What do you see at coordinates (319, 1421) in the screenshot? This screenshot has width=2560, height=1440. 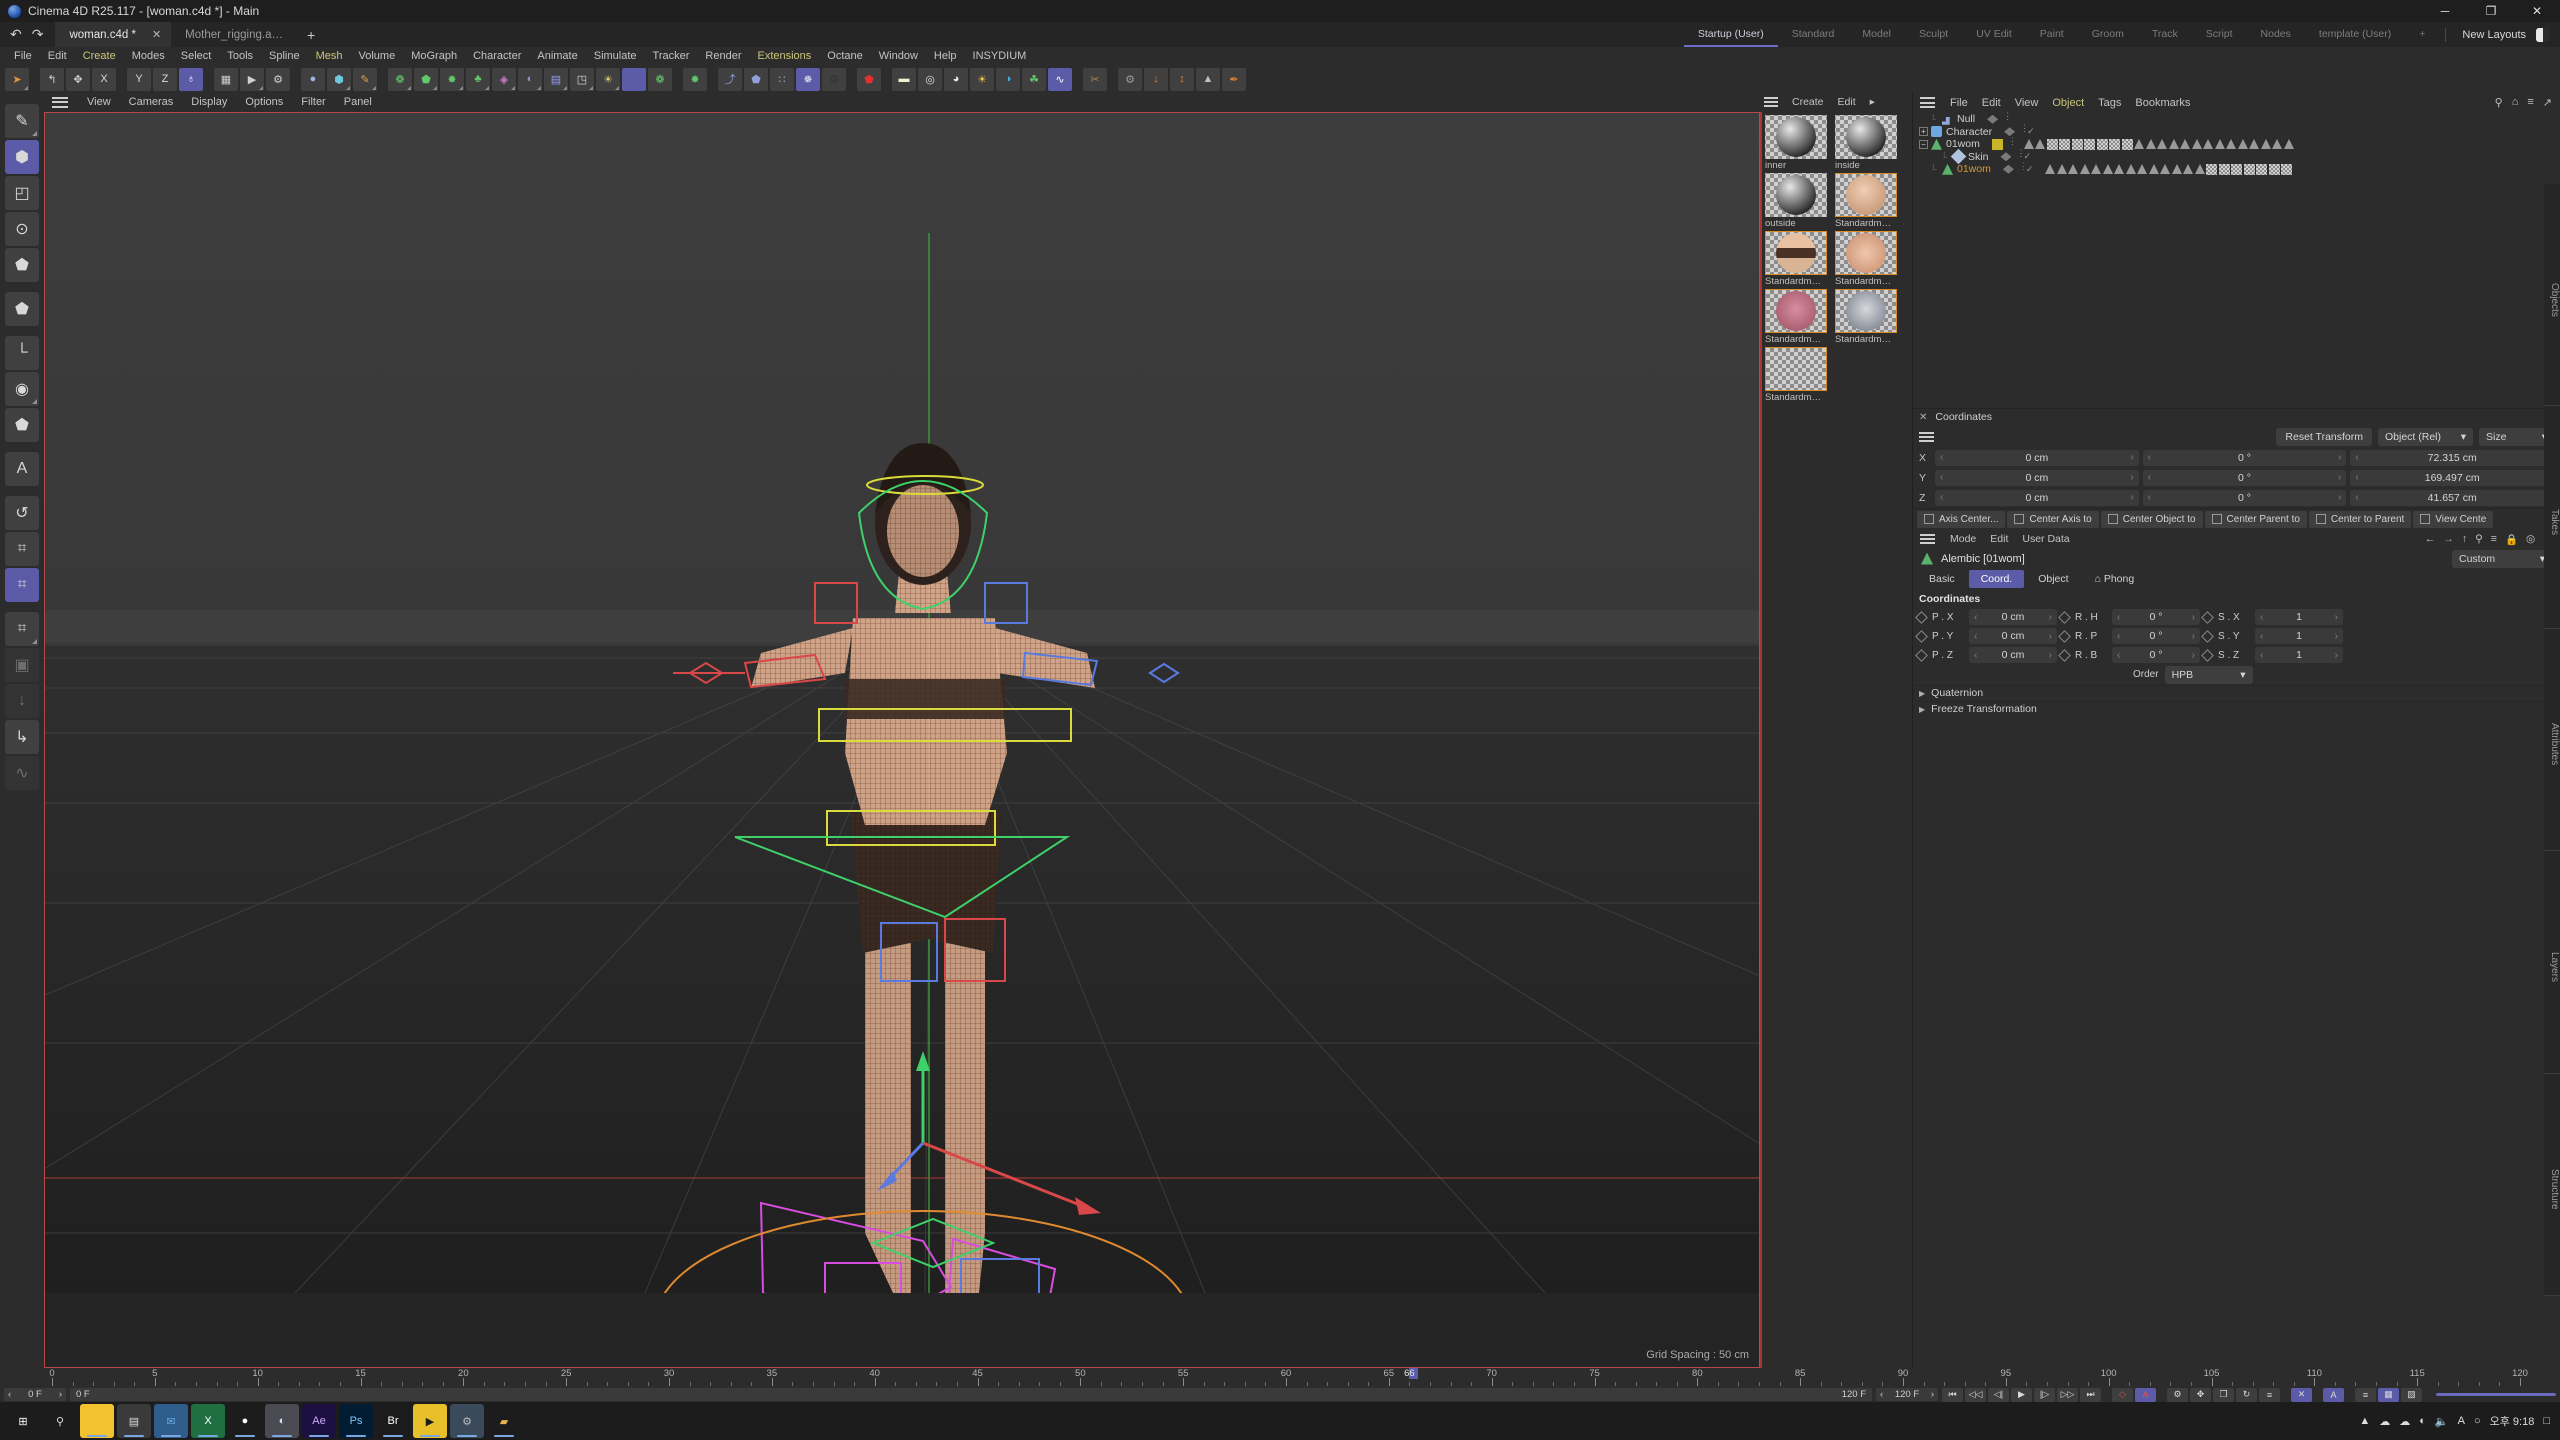 I see `after-effects-app-icon: Ae` at bounding box center [319, 1421].